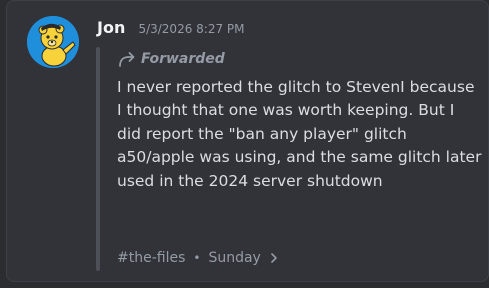  Describe the element at coordinates (127, 59) in the screenshot. I see `forward-arrow-icon` at that location.